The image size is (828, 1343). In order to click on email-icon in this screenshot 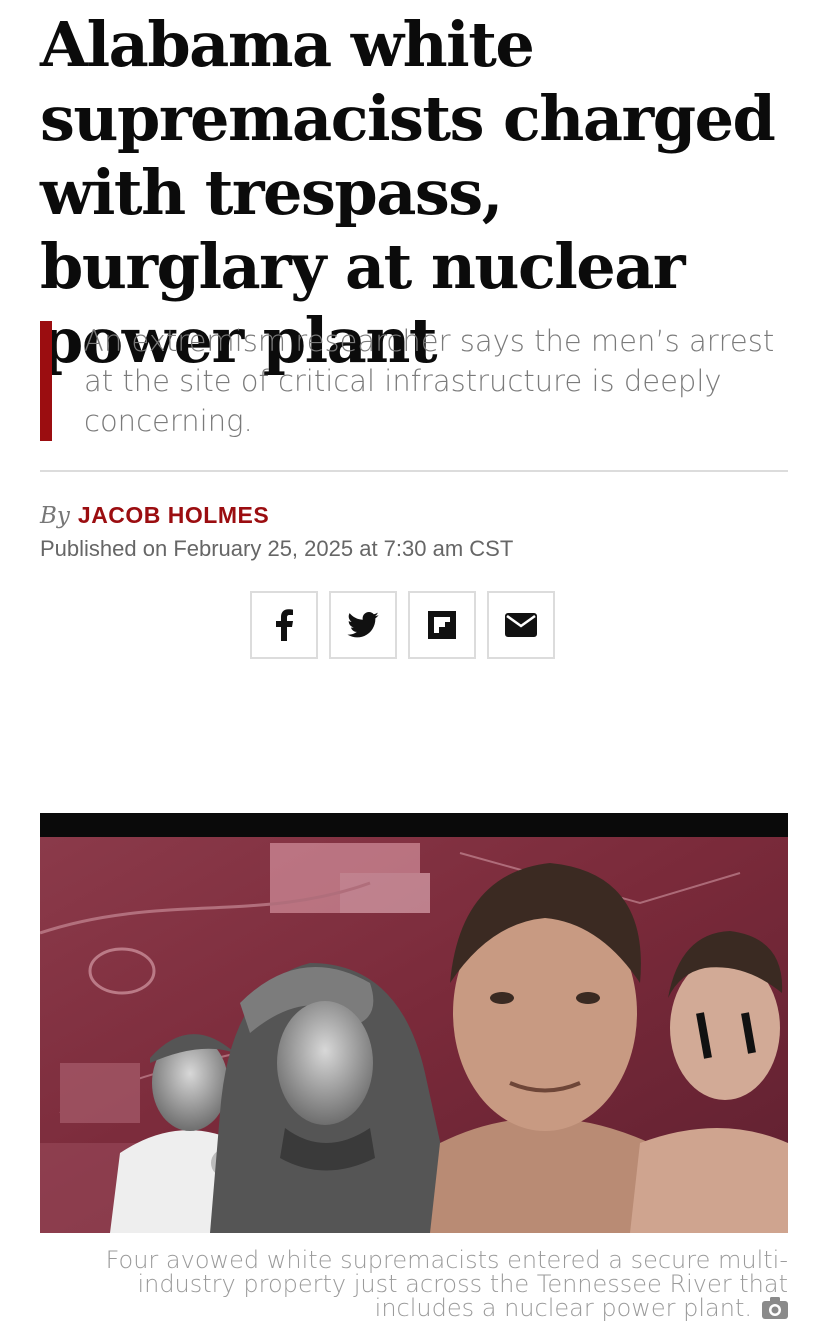, I will do `click(521, 625)`.